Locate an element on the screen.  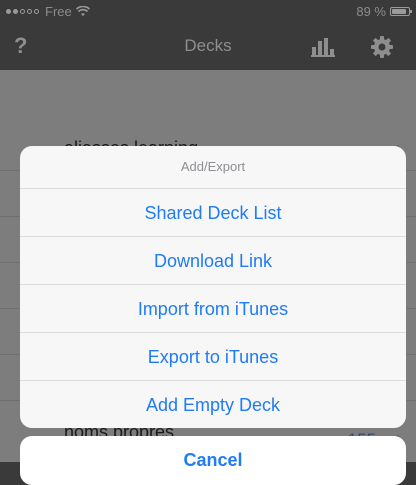
action-sheet-title: Add/Export is located at coordinates (213, 167).